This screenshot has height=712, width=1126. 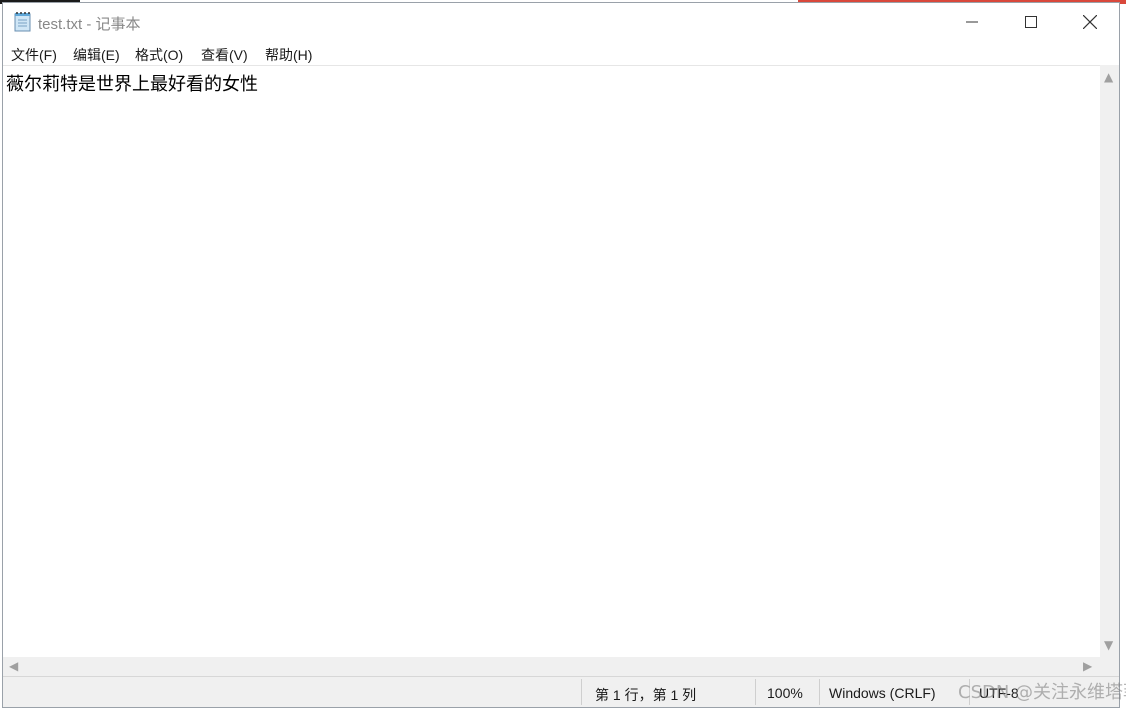 I want to click on title-bar: test.txt - 记事本, so click(x=561, y=22).